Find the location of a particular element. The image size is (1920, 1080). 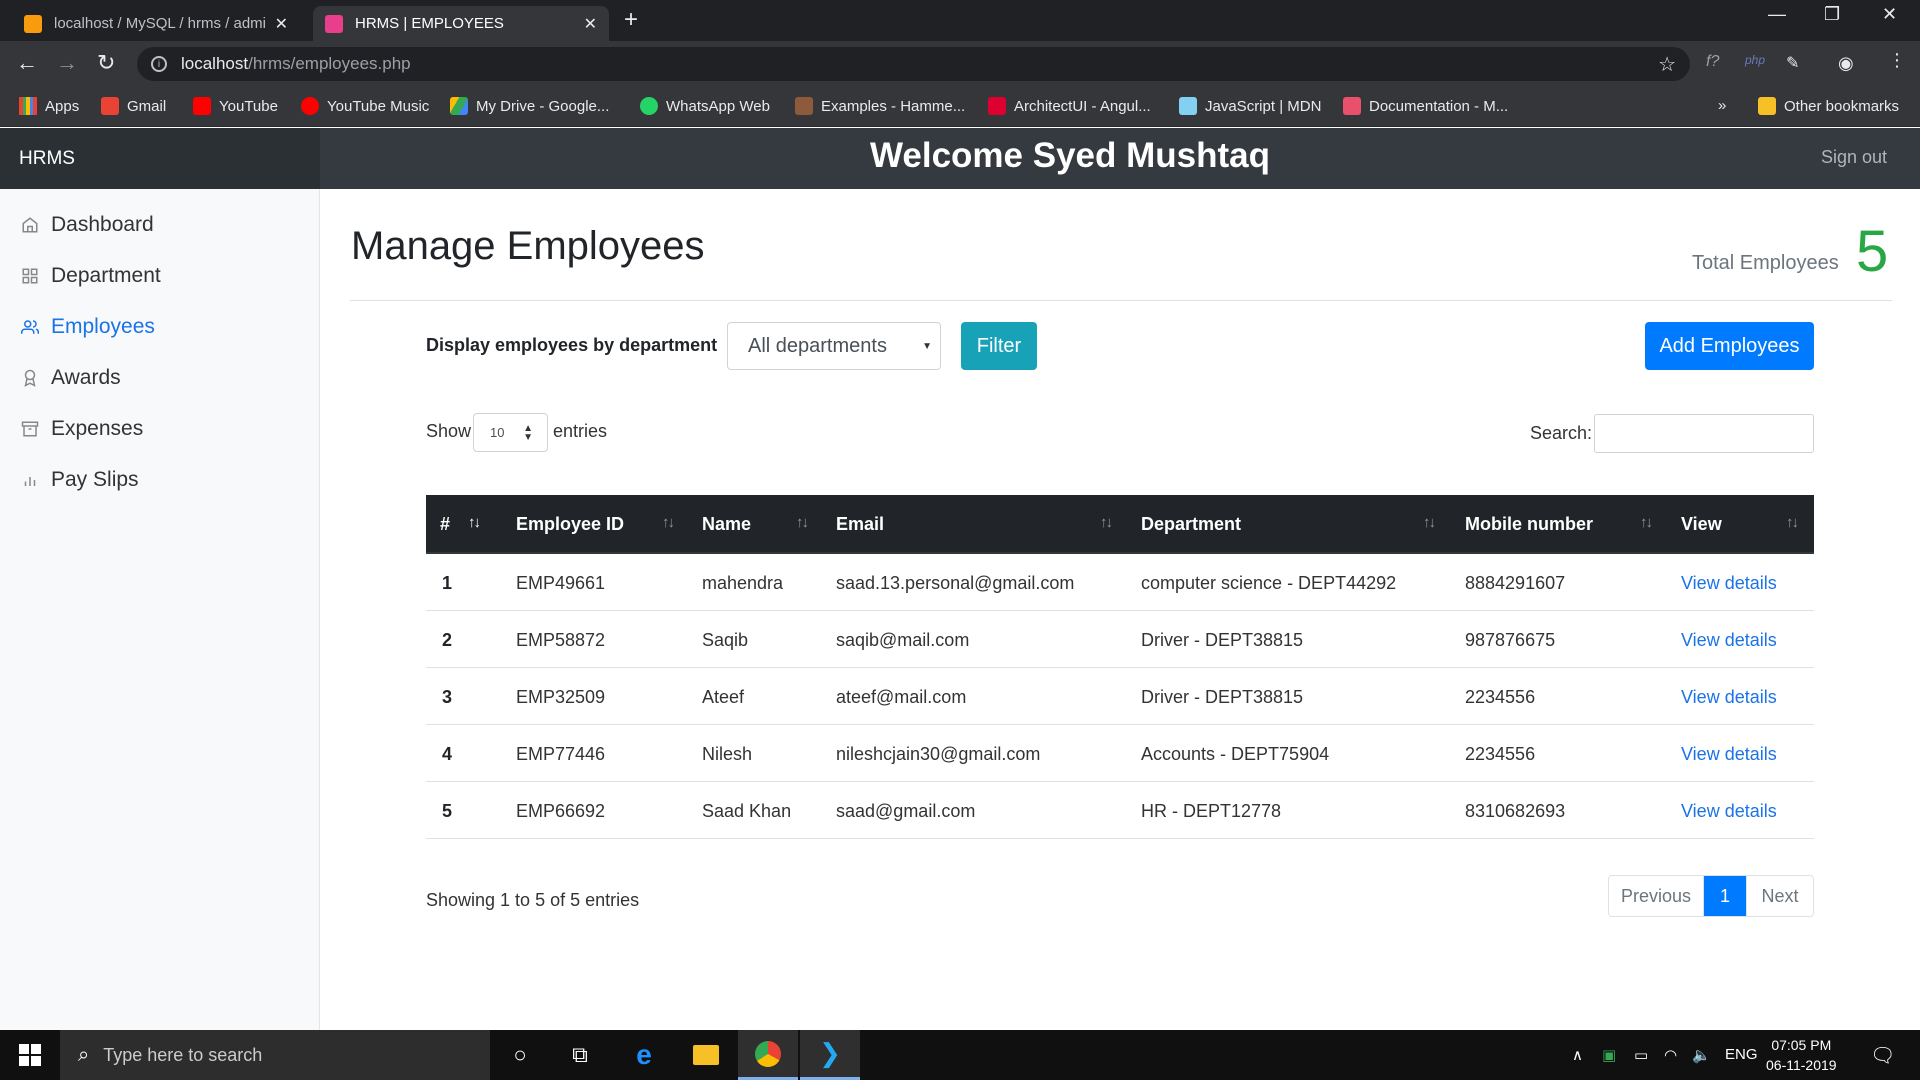

table-search-input is located at coordinates (1704, 433).